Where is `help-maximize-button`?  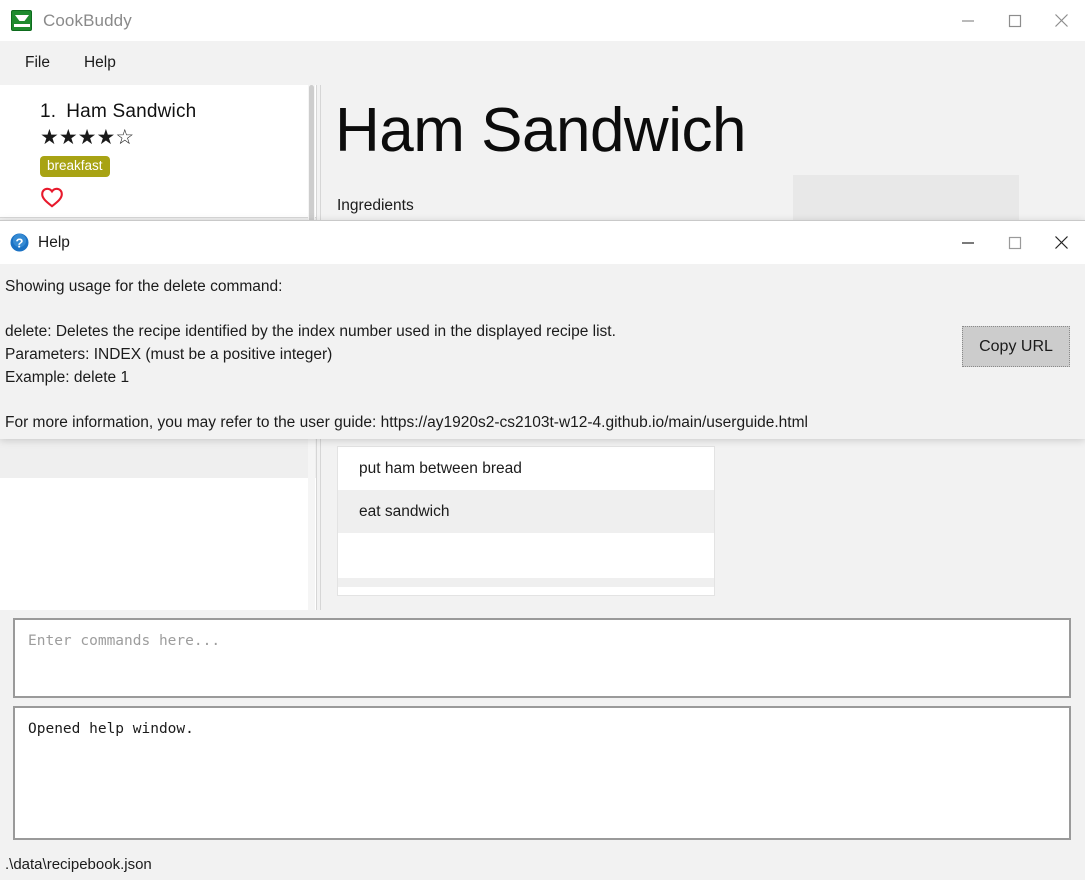
help-maximize-button is located at coordinates (1014, 242).